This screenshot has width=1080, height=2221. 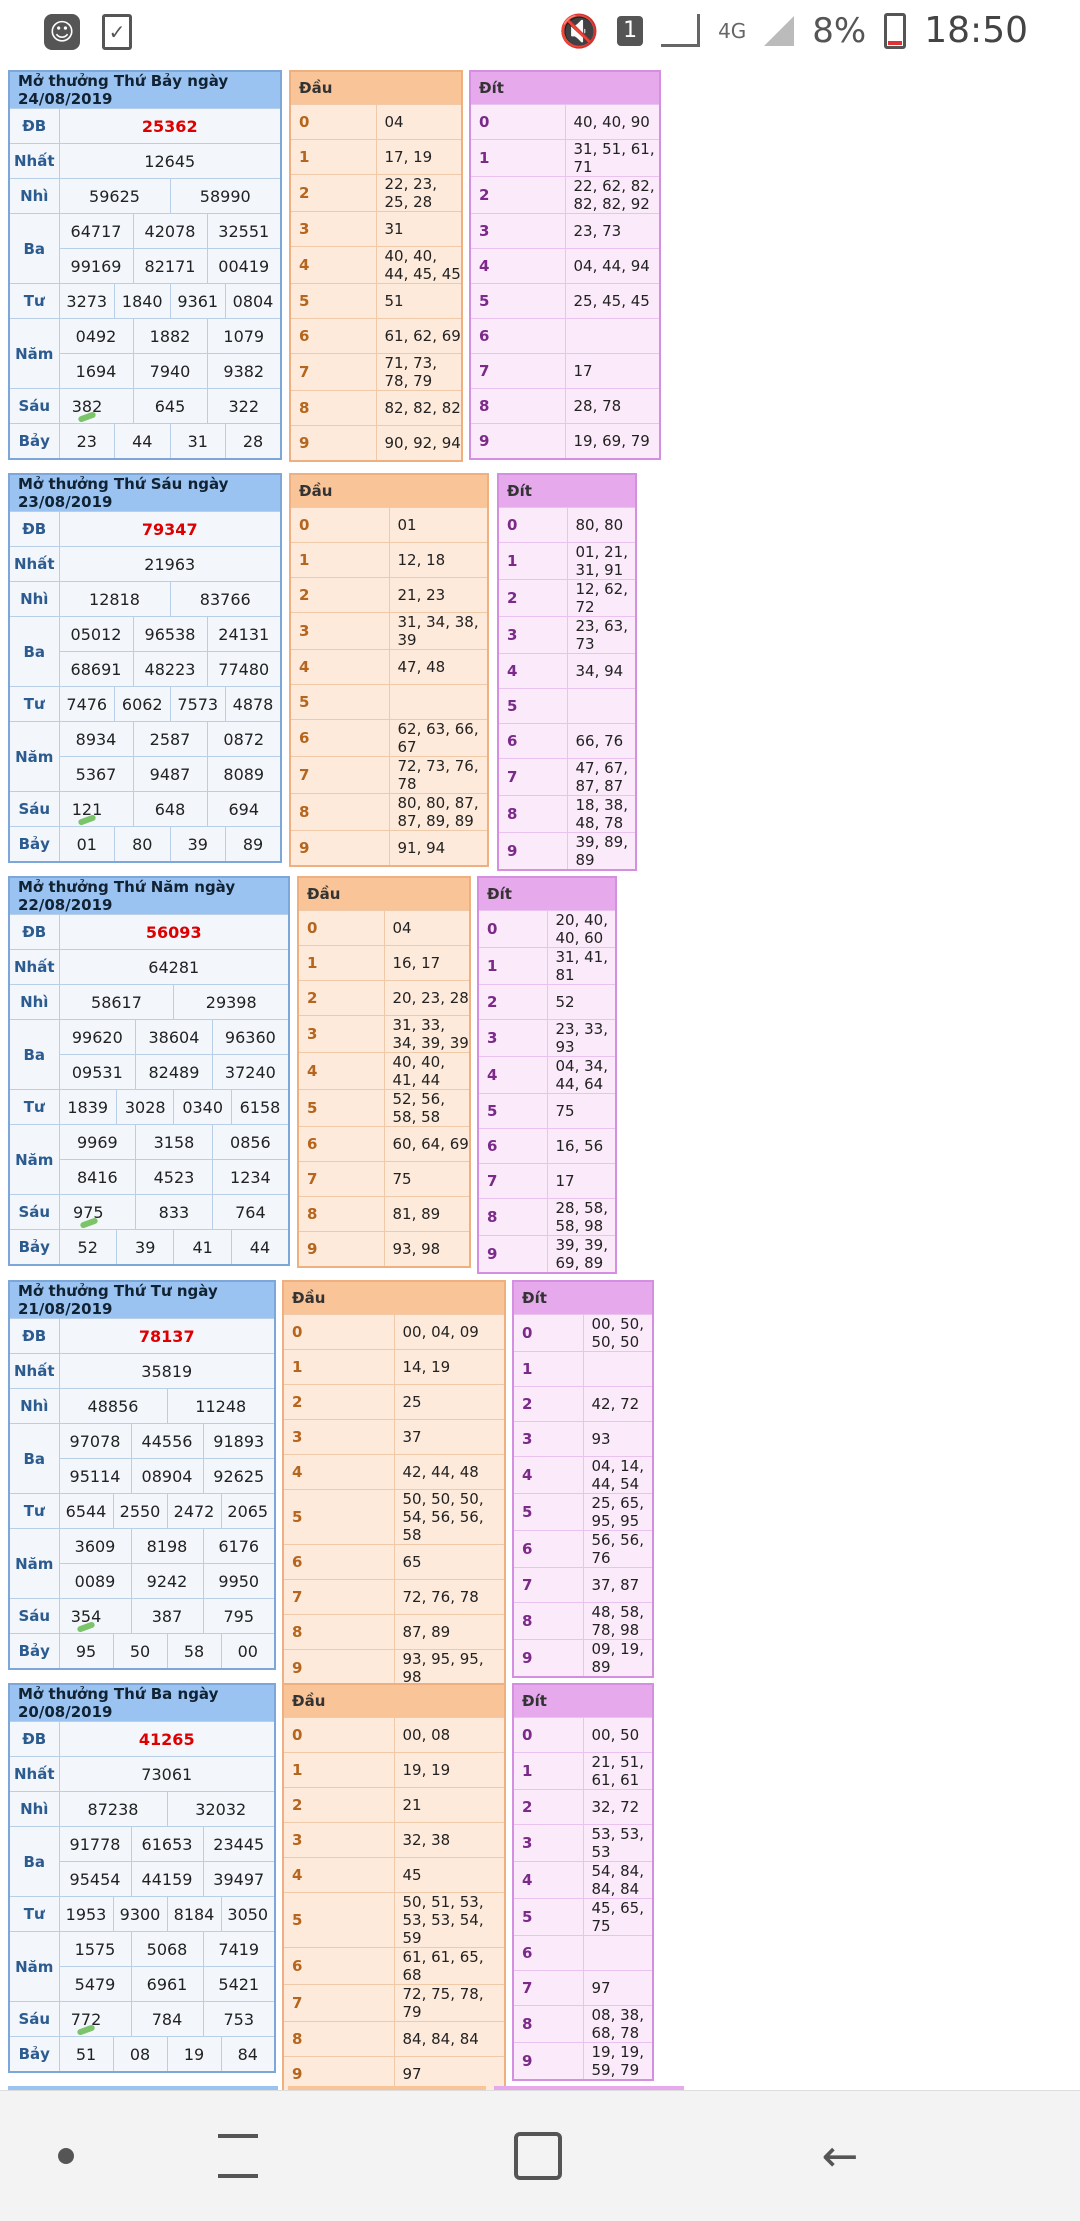 What do you see at coordinates (145, 1247) in the screenshot?
I see `prize-bay-value: 39` at bounding box center [145, 1247].